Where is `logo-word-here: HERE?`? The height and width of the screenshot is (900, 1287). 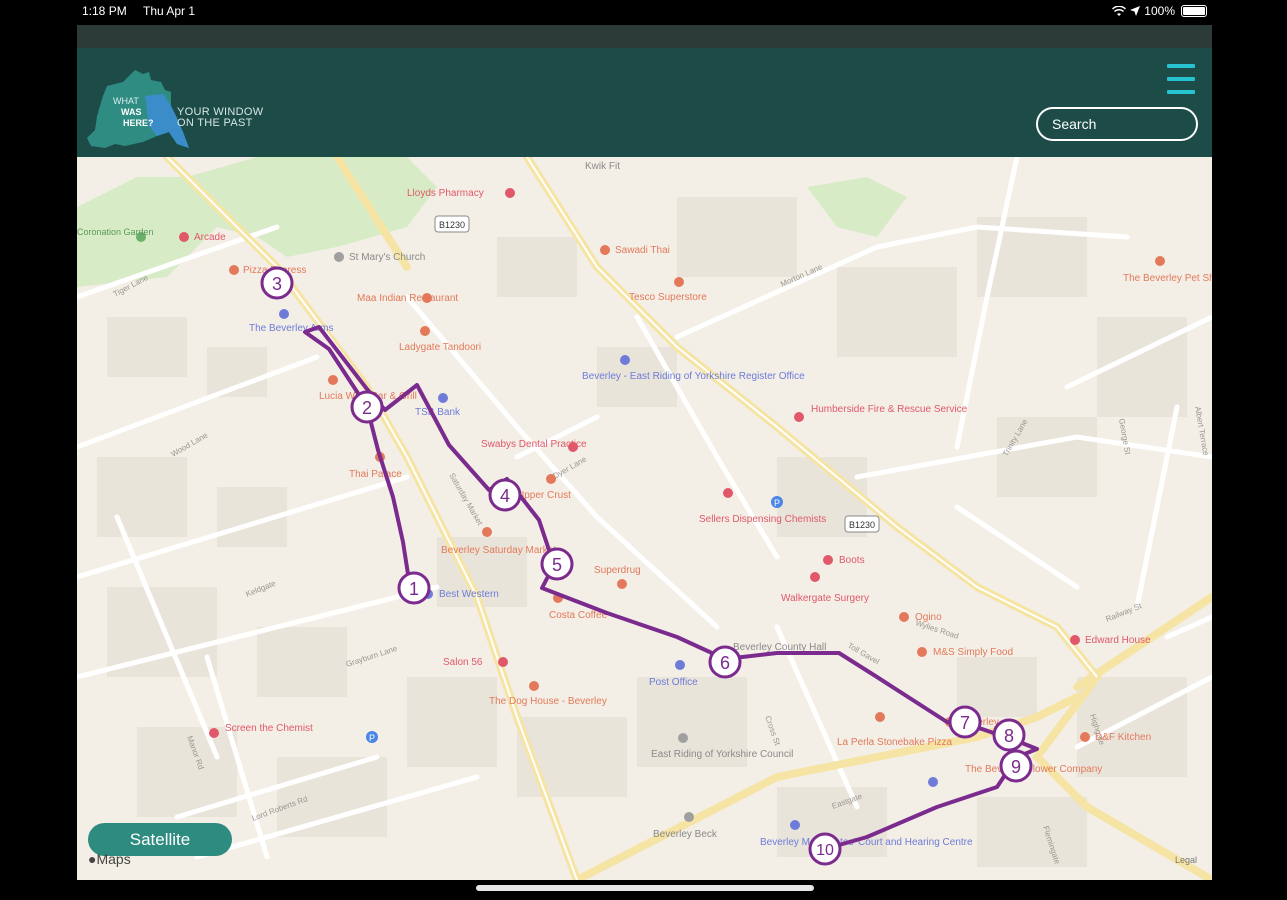 logo-word-here: HERE? is located at coordinates (138, 123).